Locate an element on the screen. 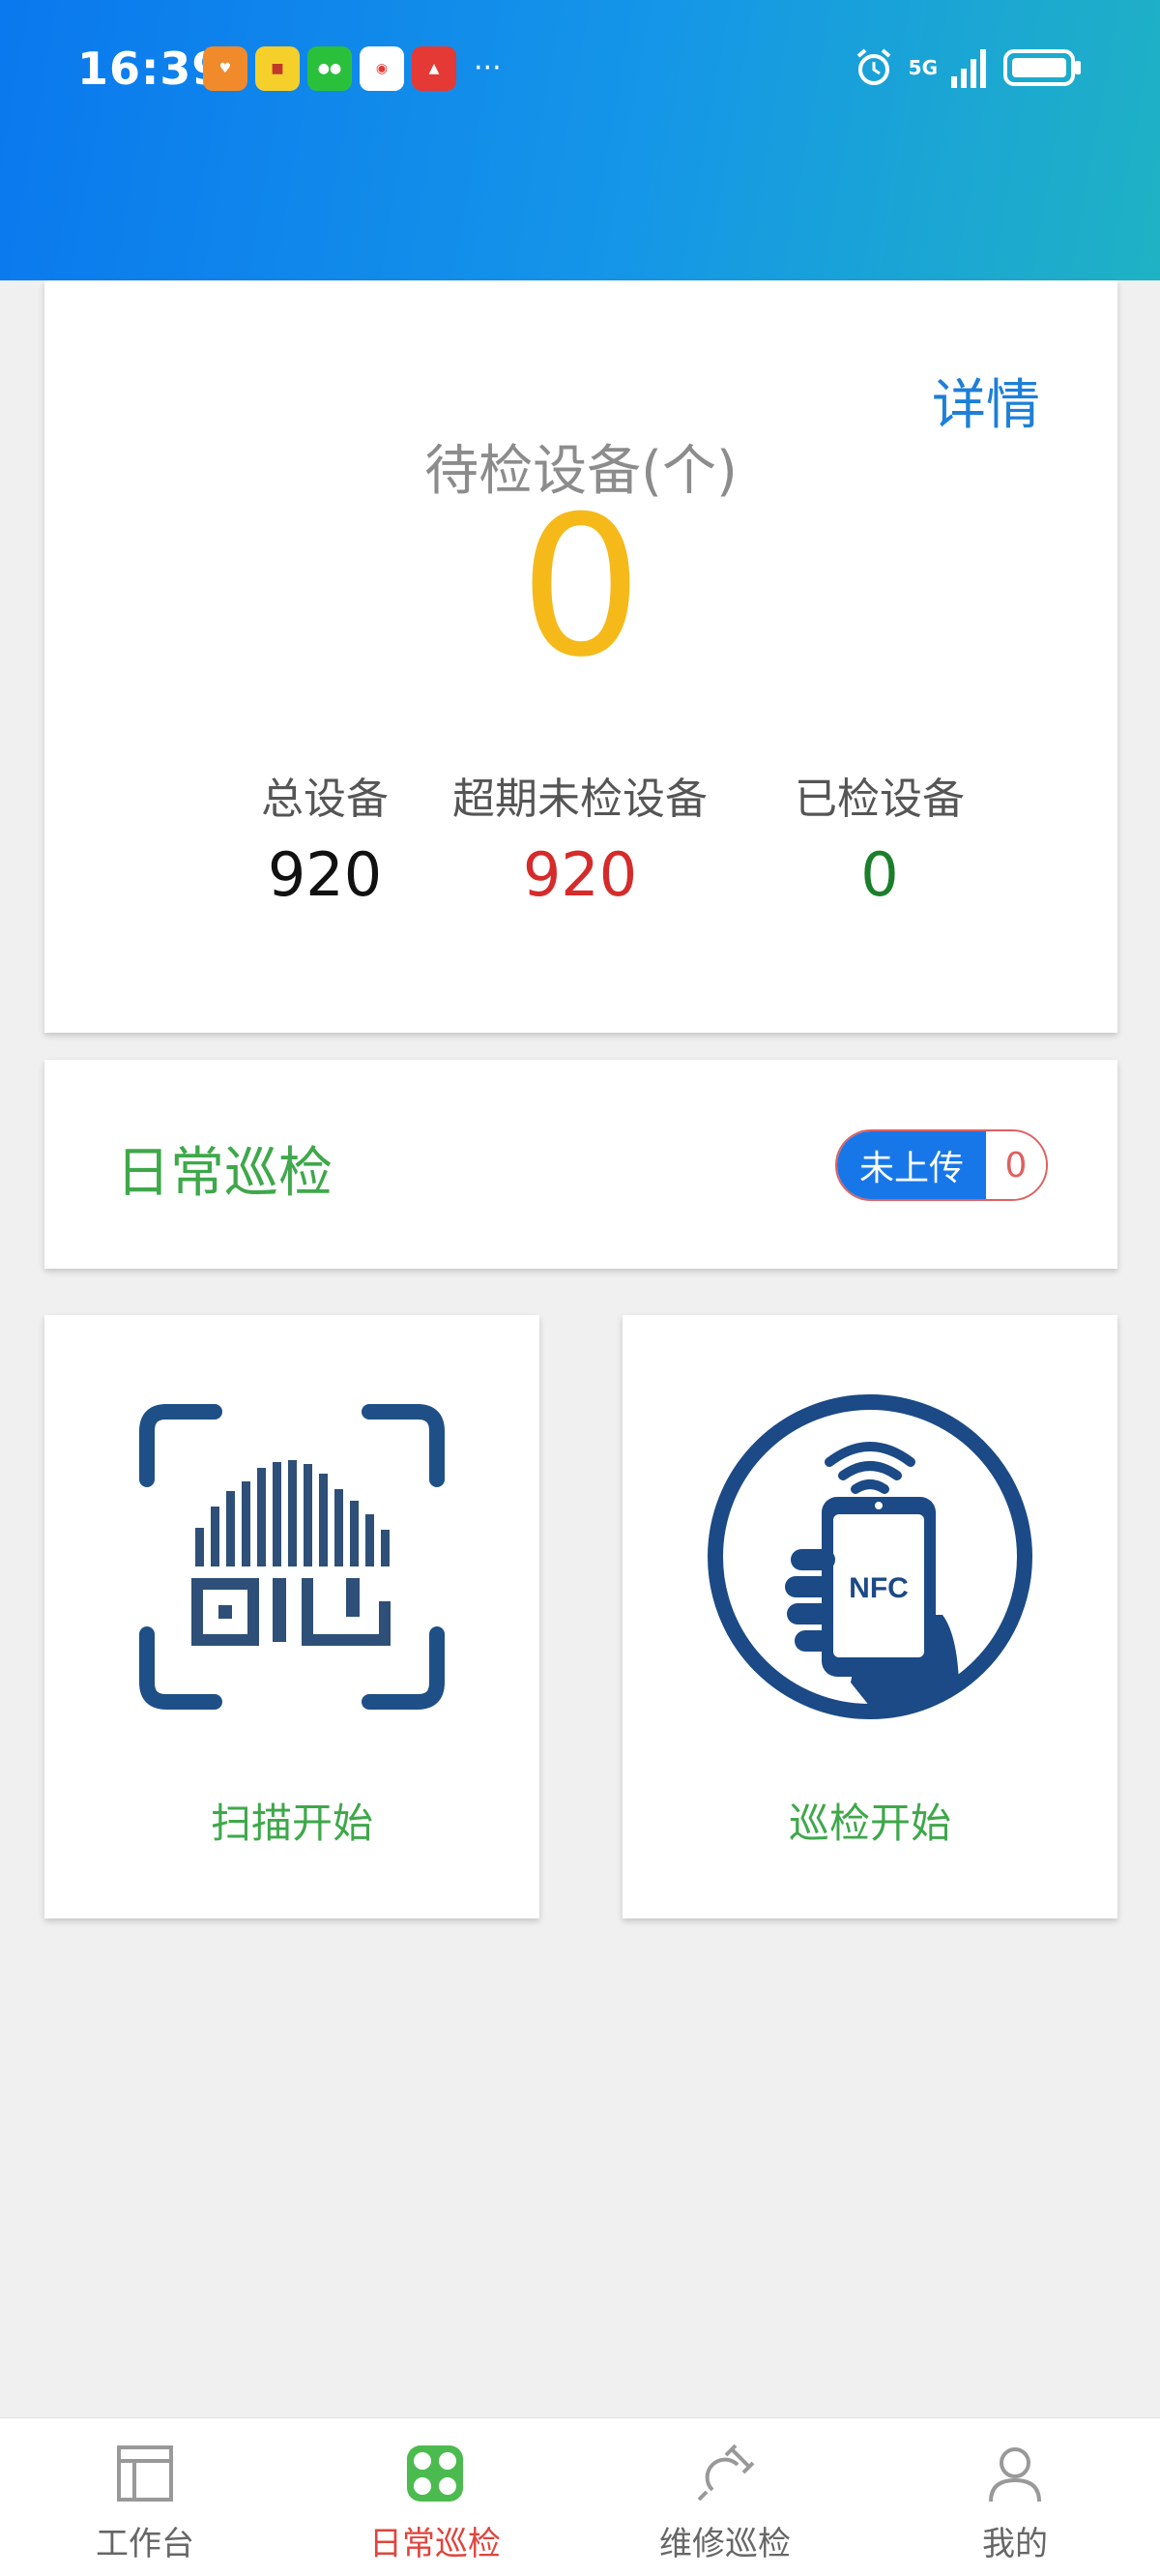 Image resolution: width=1160 pixels, height=2576 pixels. nfc-phone-icon: NFC is located at coordinates (870, 1556).